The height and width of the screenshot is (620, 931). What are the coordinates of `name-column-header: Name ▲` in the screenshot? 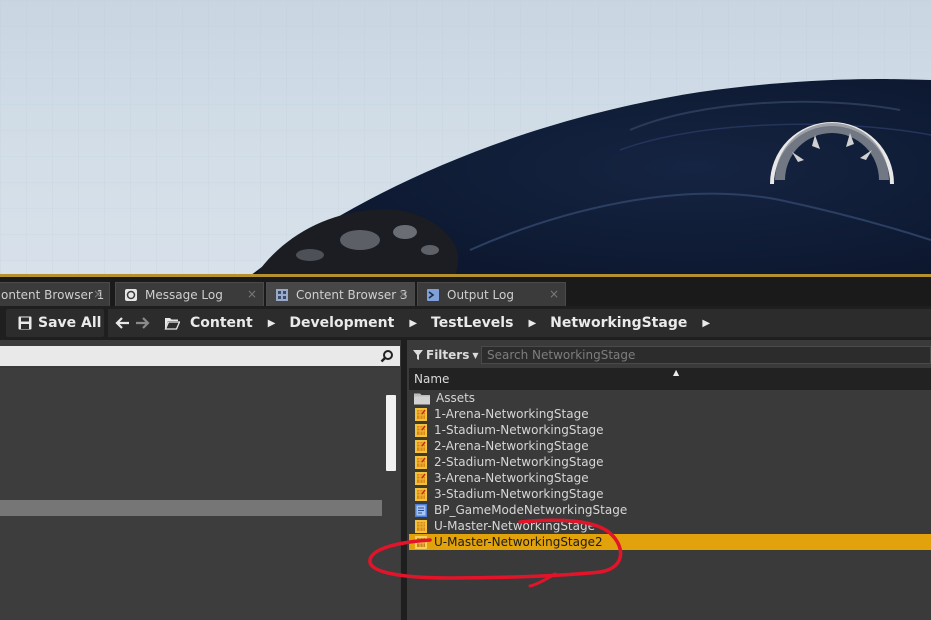 It's located at (670, 379).